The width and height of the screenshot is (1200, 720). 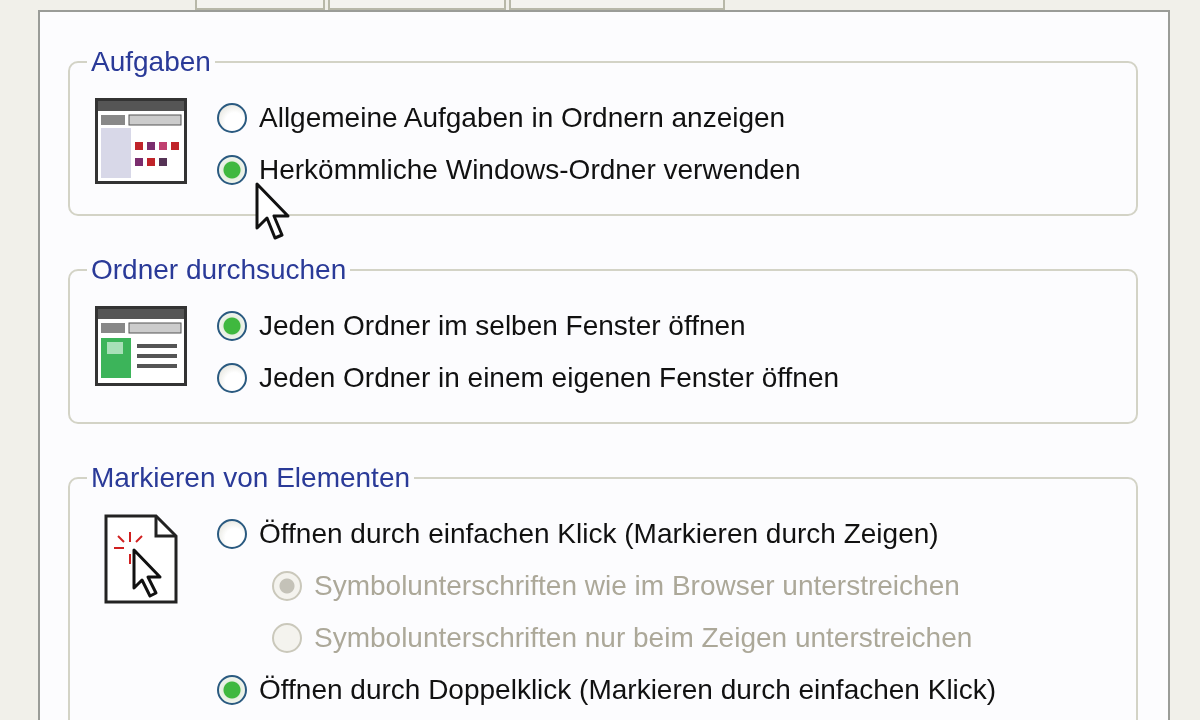 I want to click on group-title: Aufgaben, so click(x=151, y=62).